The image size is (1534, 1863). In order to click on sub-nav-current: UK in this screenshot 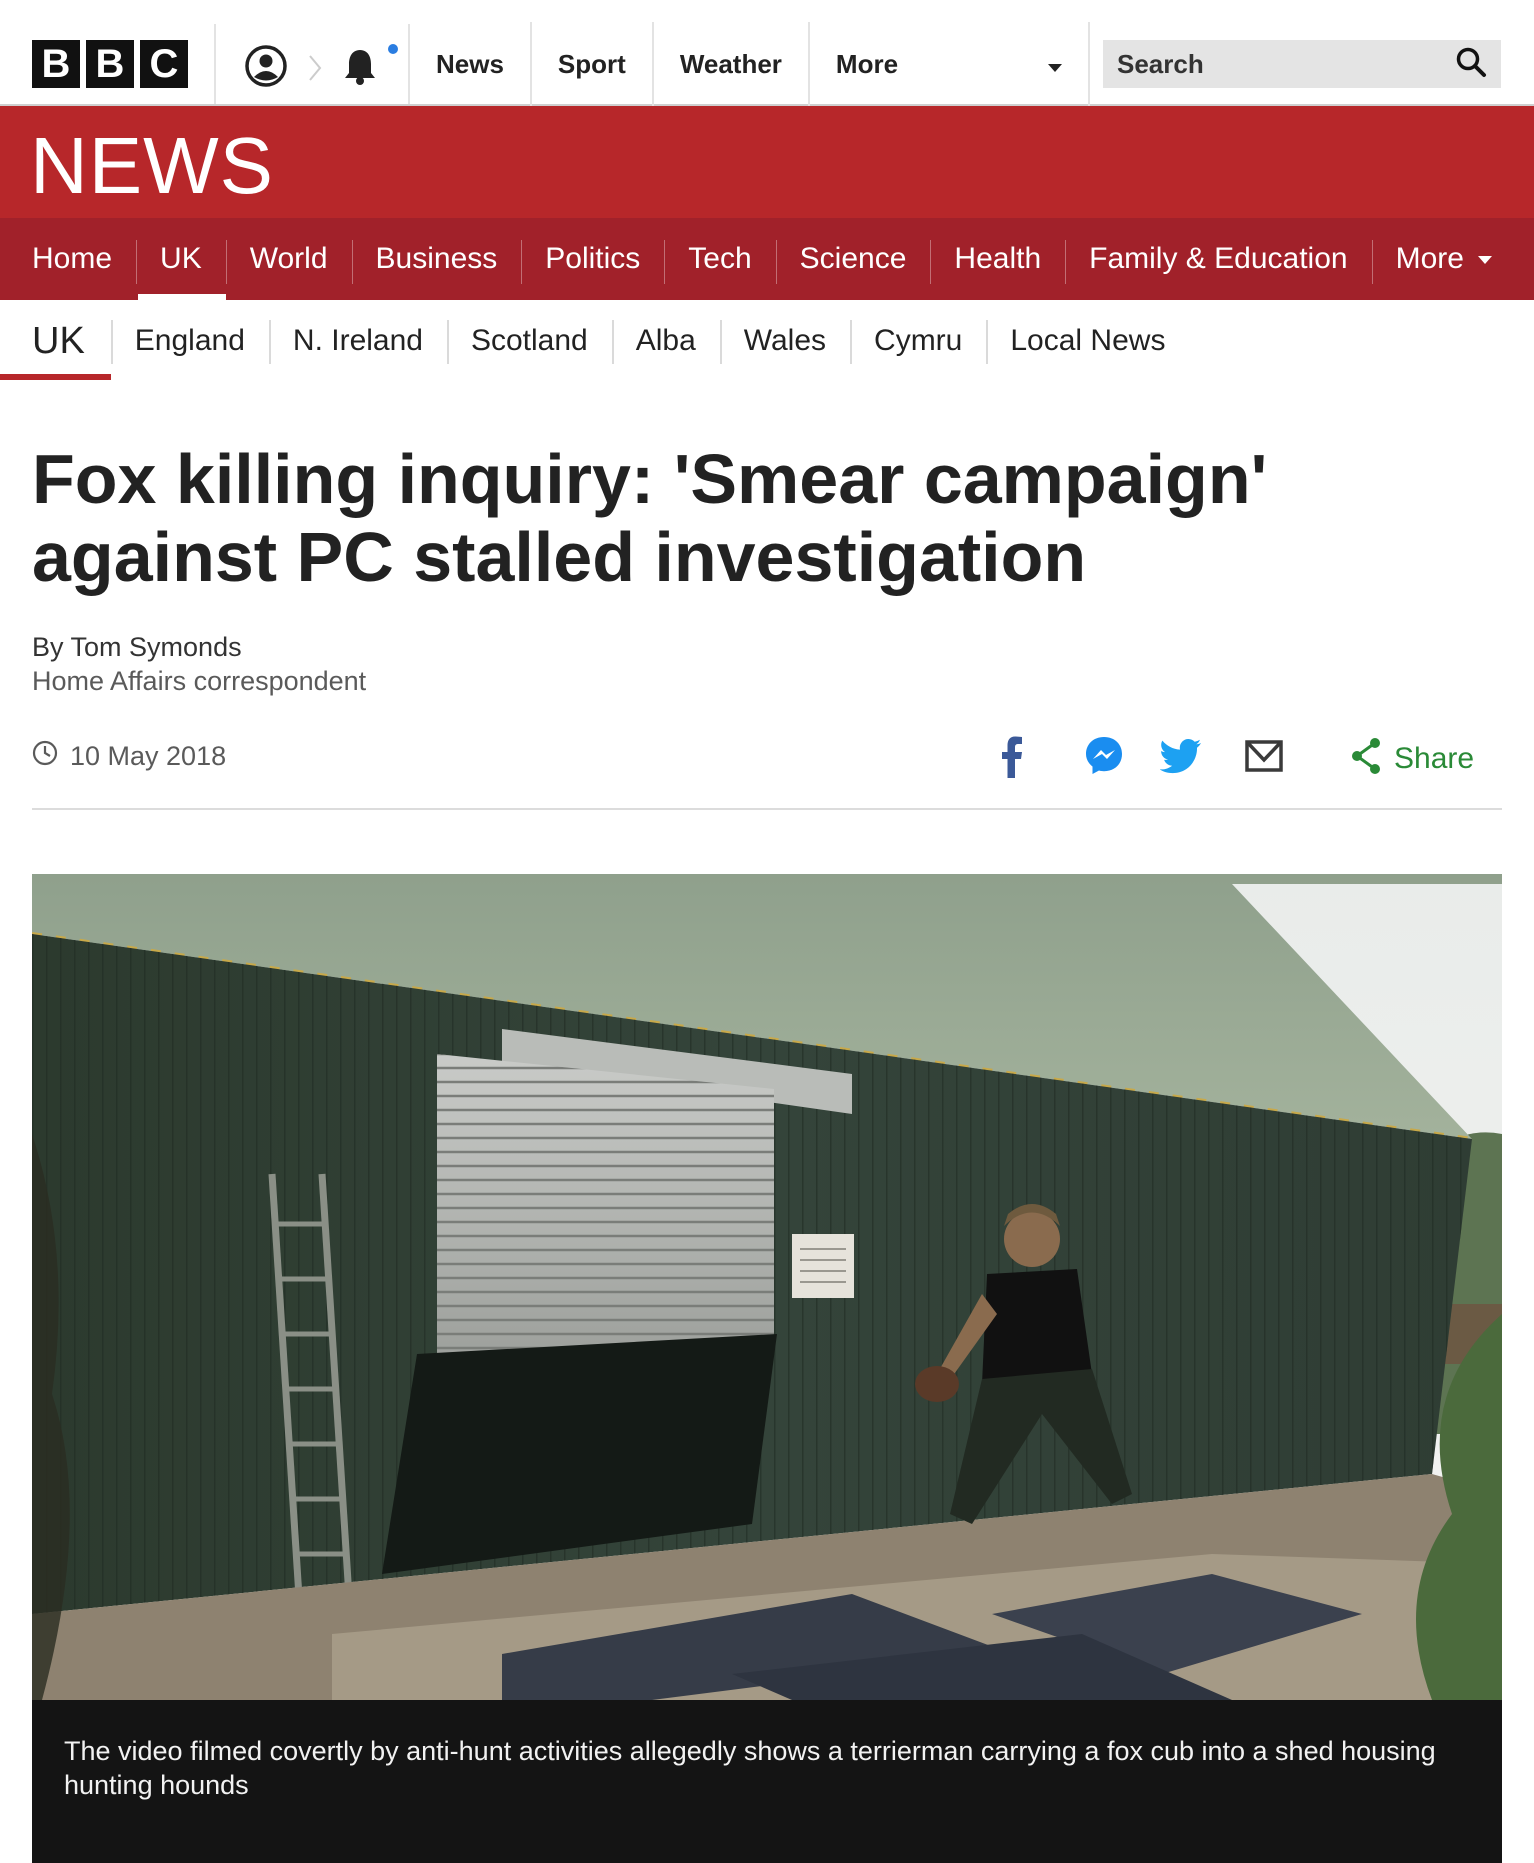, I will do `click(55, 341)`.